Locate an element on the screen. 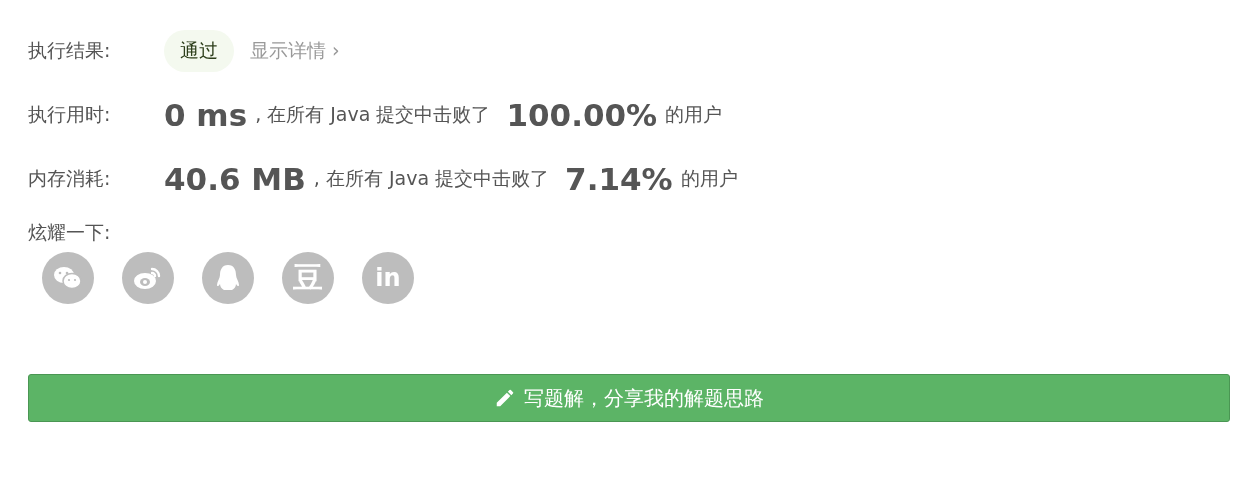 The image size is (1258, 490). pencil-icon is located at coordinates (505, 398).